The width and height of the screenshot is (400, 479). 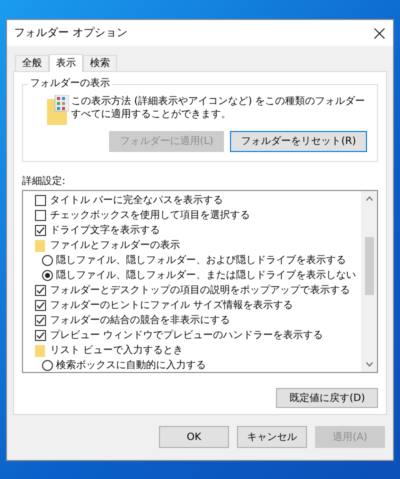 I want to click on description-text: この表示方法 (詳細表示やアイコンなど) をこの種類のフォルダーすべてに適用することができます。, so click(x=218, y=108).